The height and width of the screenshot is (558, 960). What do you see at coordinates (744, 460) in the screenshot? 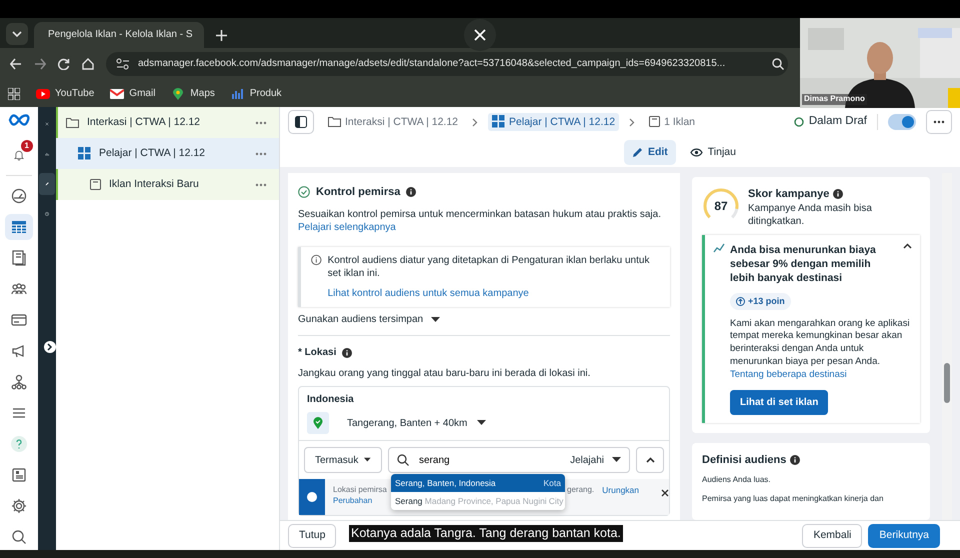
I see `section-title: Definisi audiens` at bounding box center [744, 460].